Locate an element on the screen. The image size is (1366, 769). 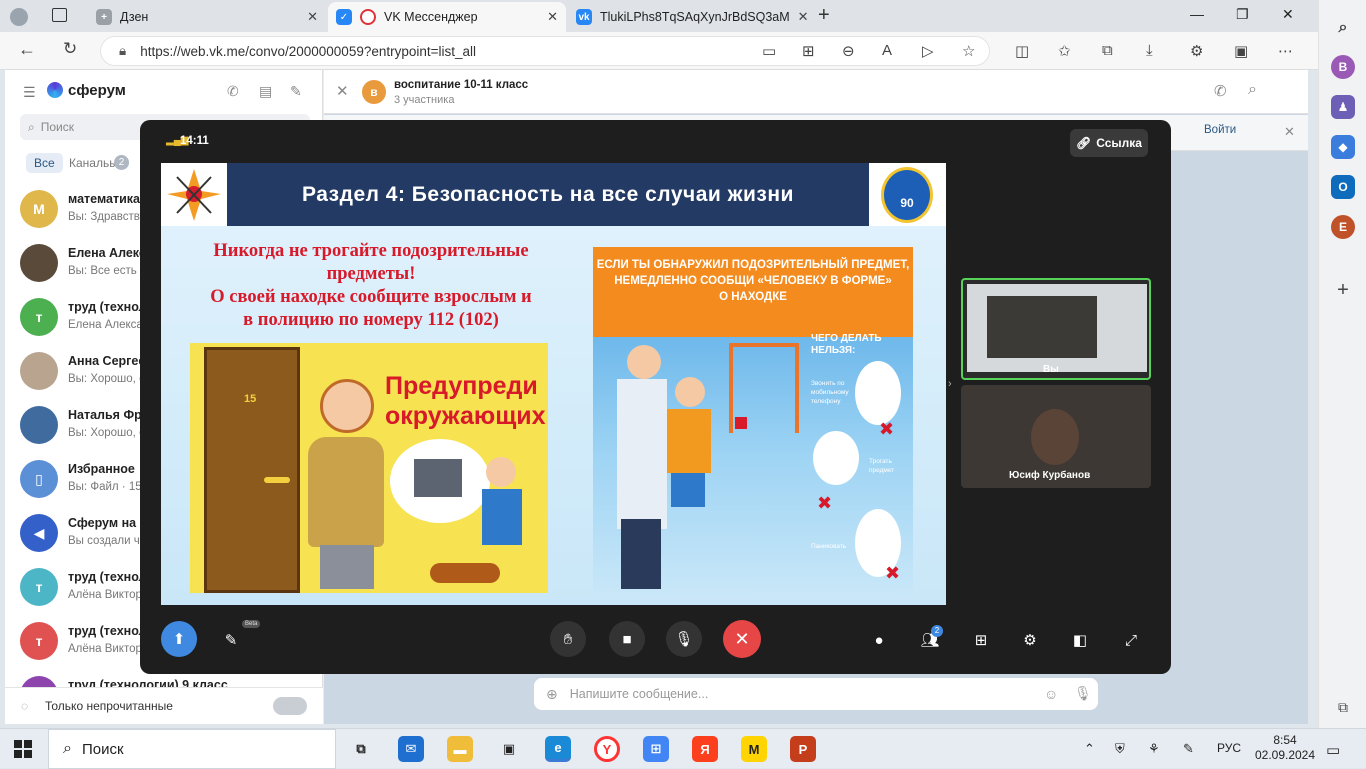
add-attachment-icon: ⊕ is located at coordinates (552, 694).